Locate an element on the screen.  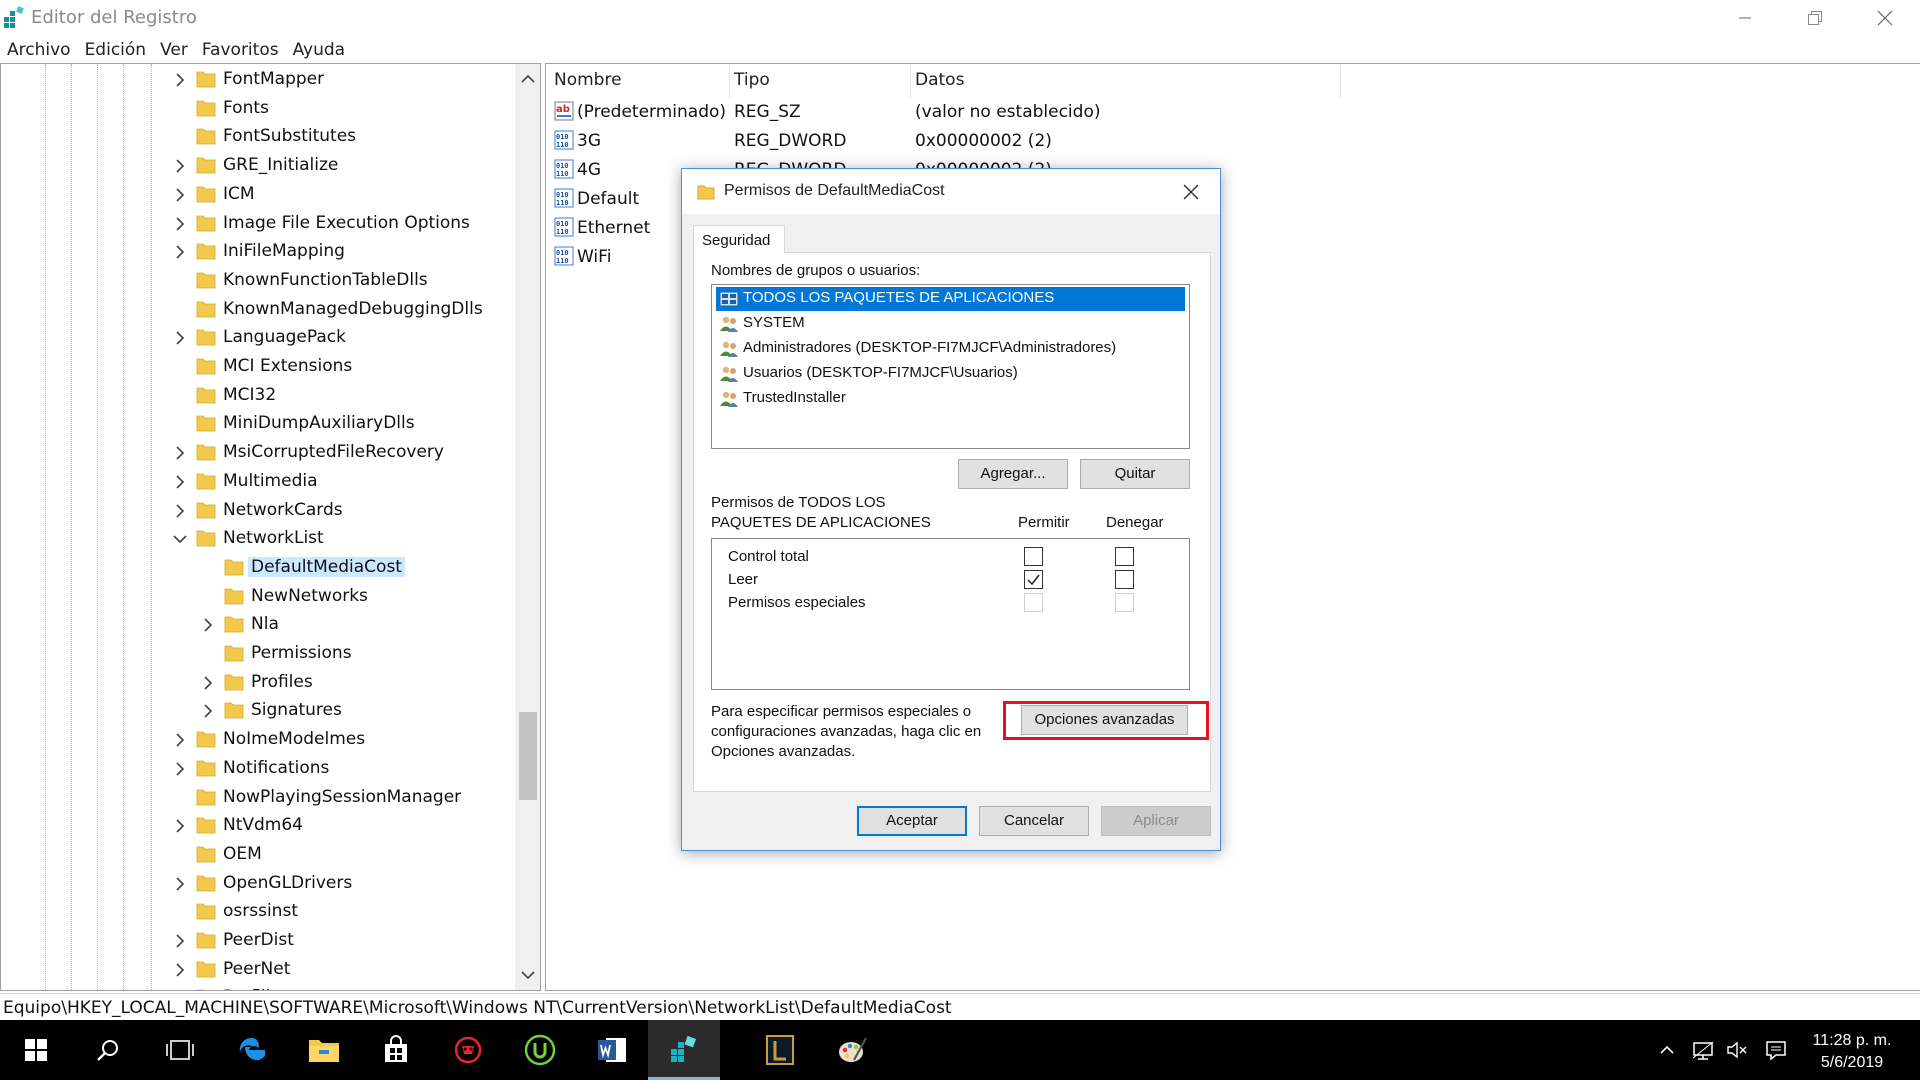
search-button is located at coordinates (108, 1050).